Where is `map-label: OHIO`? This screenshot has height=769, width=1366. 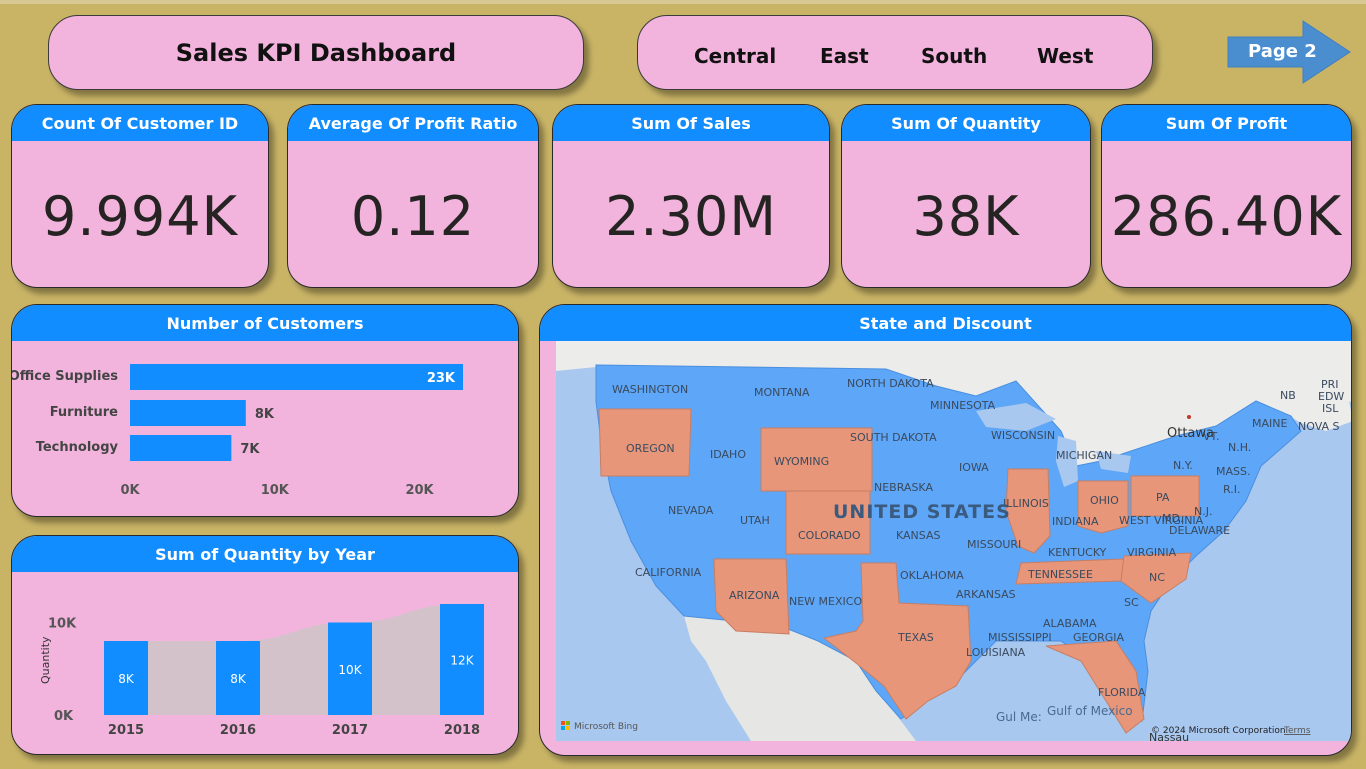 map-label: OHIO is located at coordinates (1104, 500).